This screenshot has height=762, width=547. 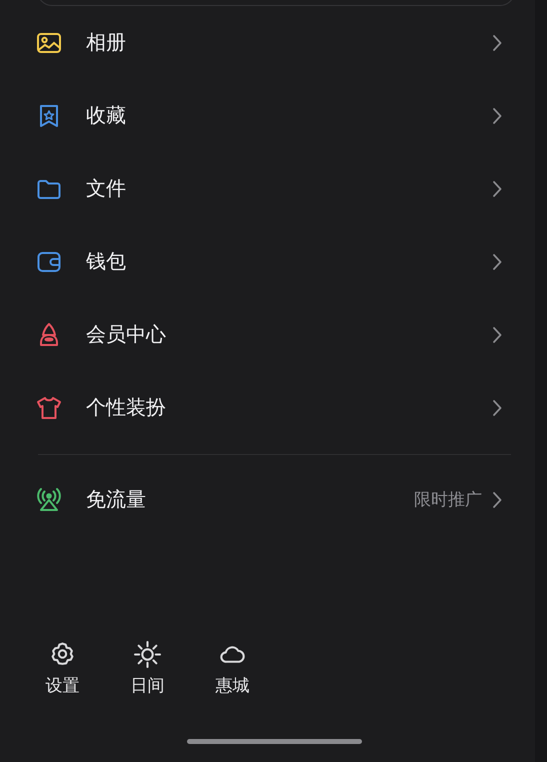 I want to click on sun-icon, so click(x=147, y=654).